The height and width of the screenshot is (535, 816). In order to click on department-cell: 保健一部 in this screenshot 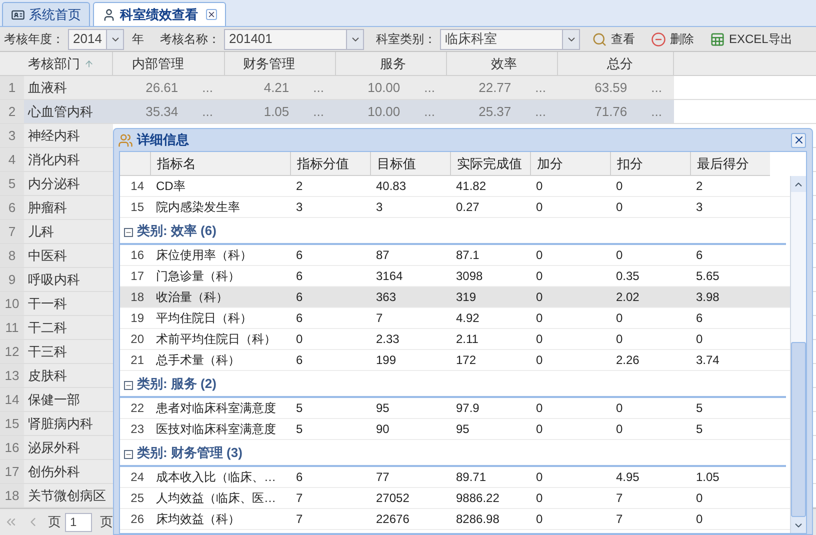, I will do `click(68, 399)`.